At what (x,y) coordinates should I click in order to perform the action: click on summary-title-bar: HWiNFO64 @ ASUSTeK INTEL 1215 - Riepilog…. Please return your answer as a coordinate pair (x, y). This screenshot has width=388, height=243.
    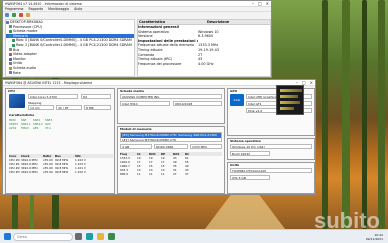
    Looking at the image, I should click on (159, 83).